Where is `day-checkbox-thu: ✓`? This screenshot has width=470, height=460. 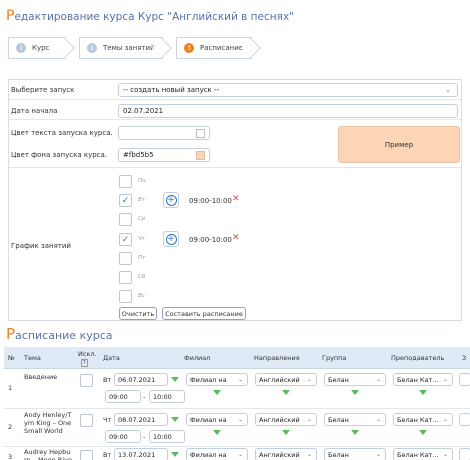 day-checkbox-thu: ✓ is located at coordinates (125, 239).